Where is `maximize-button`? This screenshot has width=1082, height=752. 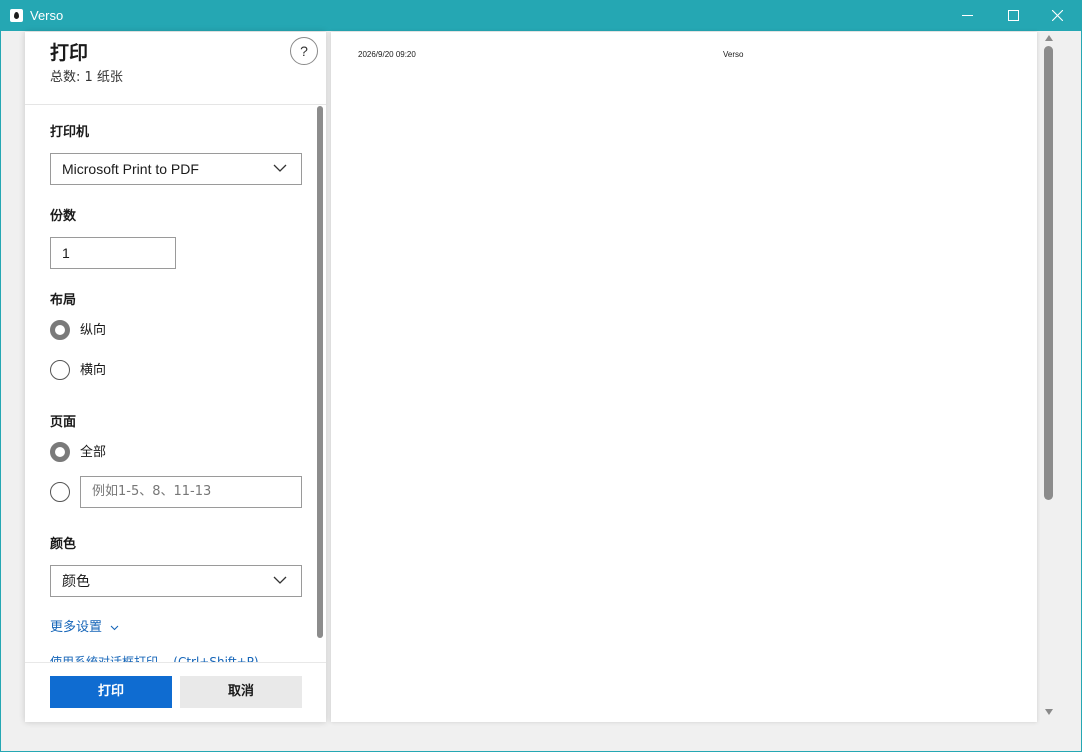
maximize-button is located at coordinates (1013, 15).